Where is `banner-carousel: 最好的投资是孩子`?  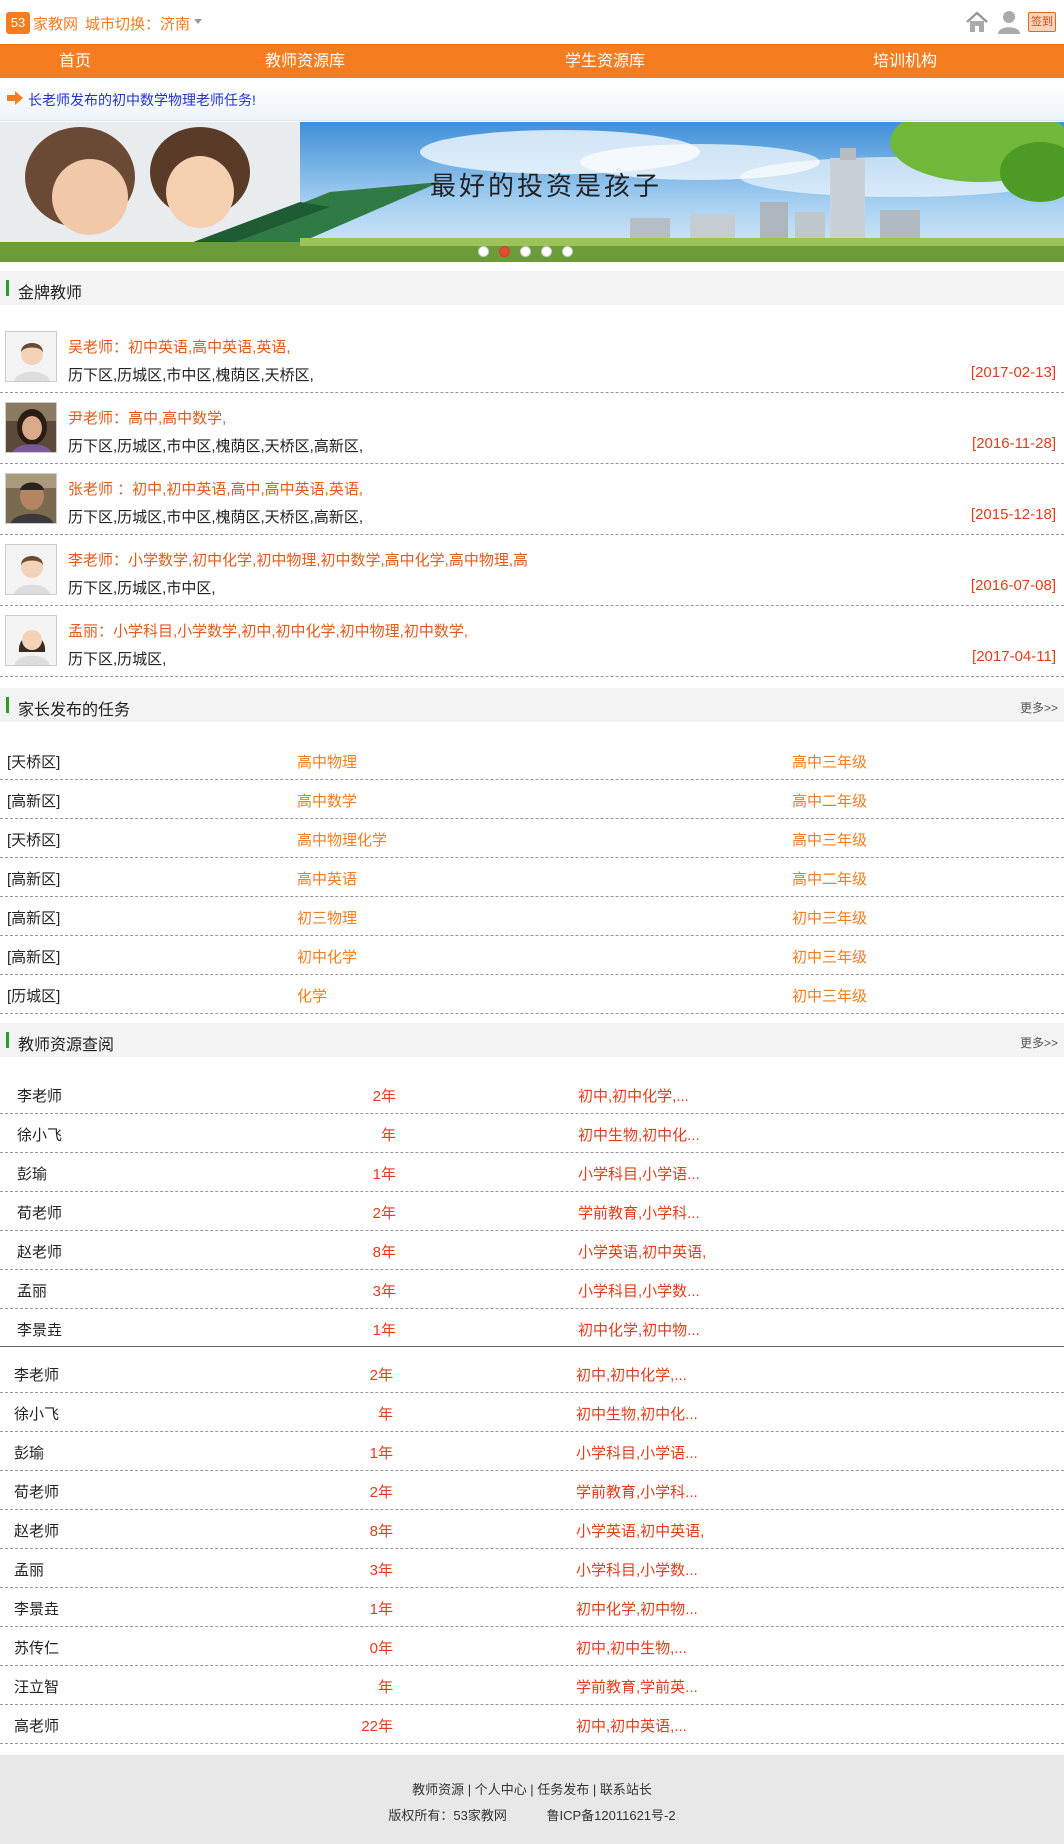 banner-carousel: 最好的投资是孩子 is located at coordinates (532, 192).